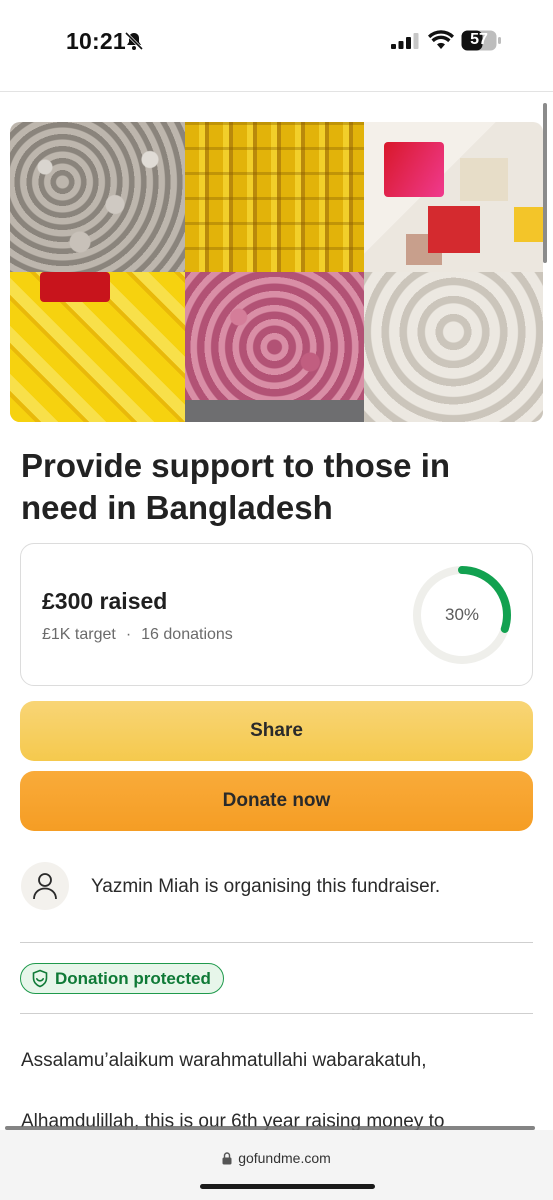 This screenshot has width=553, height=1200. What do you see at coordinates (97, 347) in the screenshot?
I see `photo-yellow-packets` at bounding box center [97, 347].